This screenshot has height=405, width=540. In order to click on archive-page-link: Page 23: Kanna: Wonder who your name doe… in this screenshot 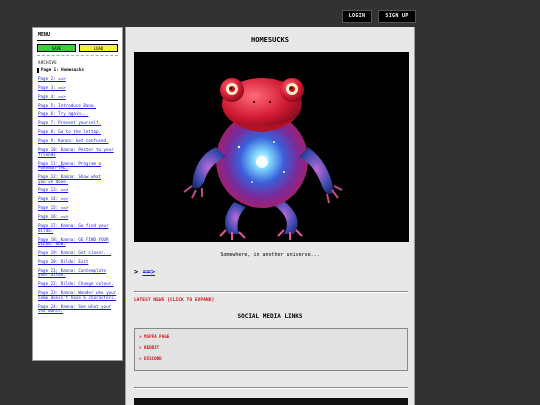, I will do `click(77, 295)`.